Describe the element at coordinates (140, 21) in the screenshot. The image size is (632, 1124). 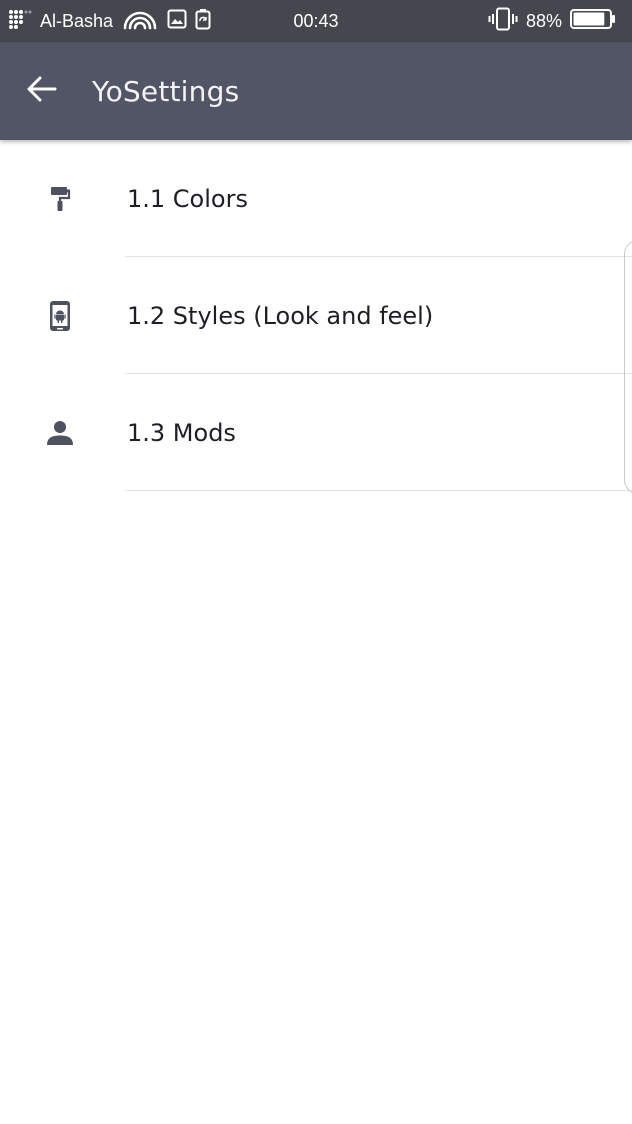
I see `wifi-icon` at that location.